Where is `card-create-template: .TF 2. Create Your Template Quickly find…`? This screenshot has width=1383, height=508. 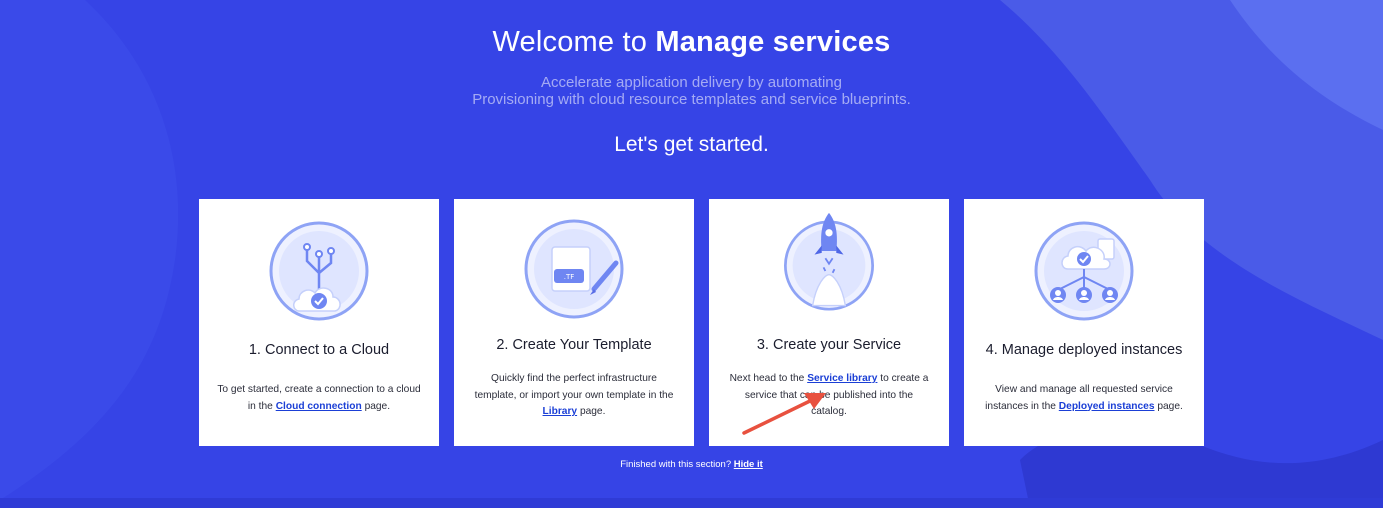
card-create-template: .TF 2. Create Your Template Quickly find… is located at coordinates (574, 322).